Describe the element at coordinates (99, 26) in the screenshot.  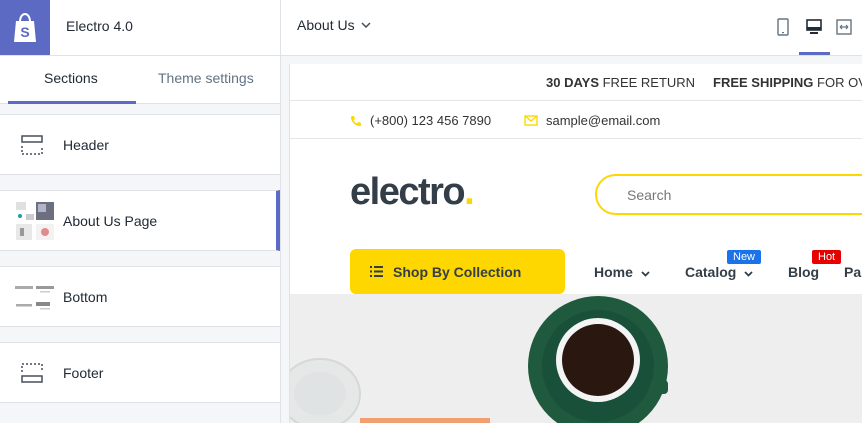
I see `theme-name: Electro 4.0` at that location.